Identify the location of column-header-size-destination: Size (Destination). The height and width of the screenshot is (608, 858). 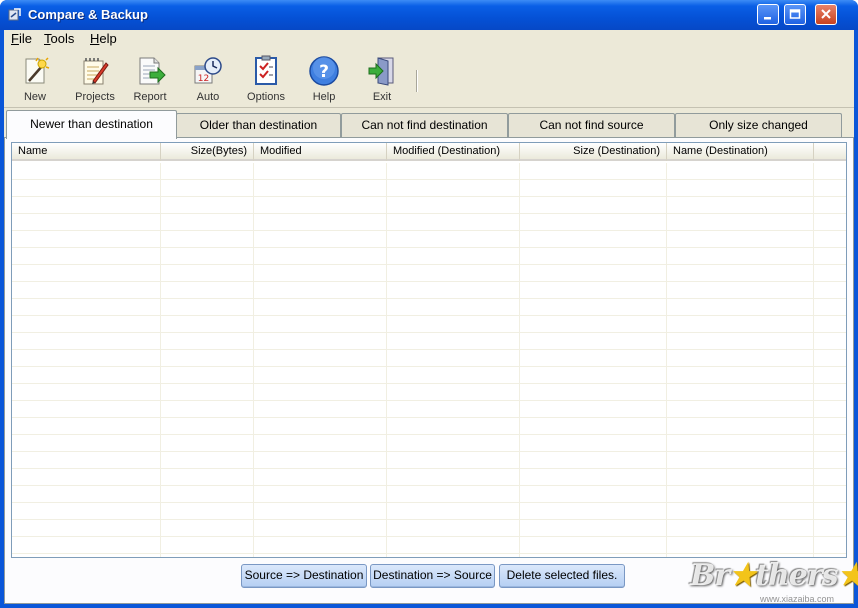
(593, 152).